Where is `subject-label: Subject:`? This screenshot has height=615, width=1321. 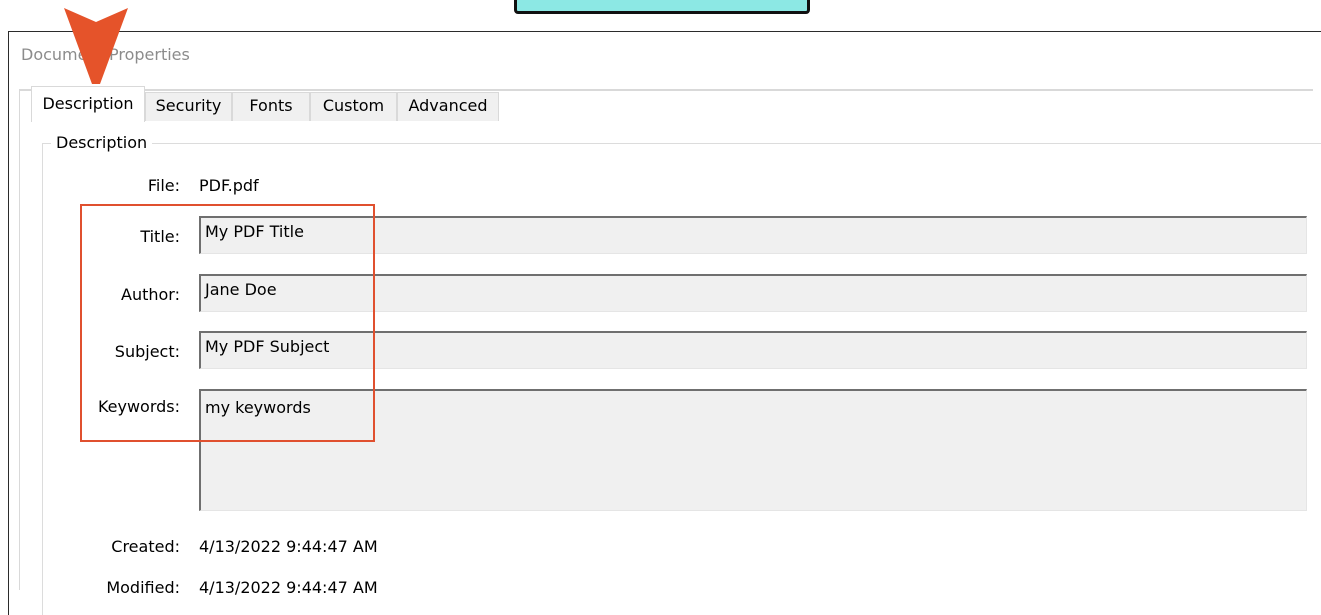 subject-label: Subject: is located at coordinates (147, 351).